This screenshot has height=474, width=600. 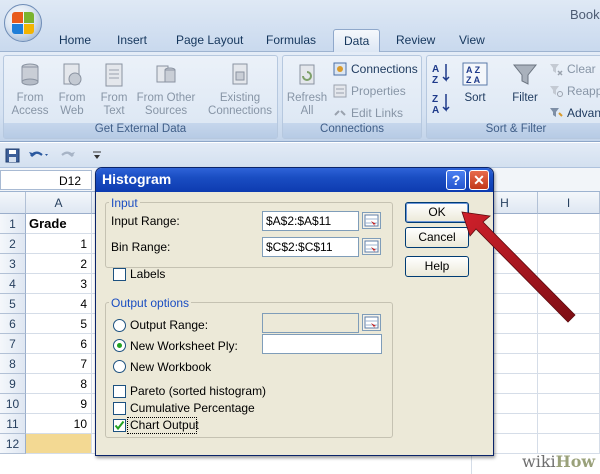 What do you see at coordinates (575, 461) in the screenshot?
I see `watermark-how: How` at bounding box center [575, 461].